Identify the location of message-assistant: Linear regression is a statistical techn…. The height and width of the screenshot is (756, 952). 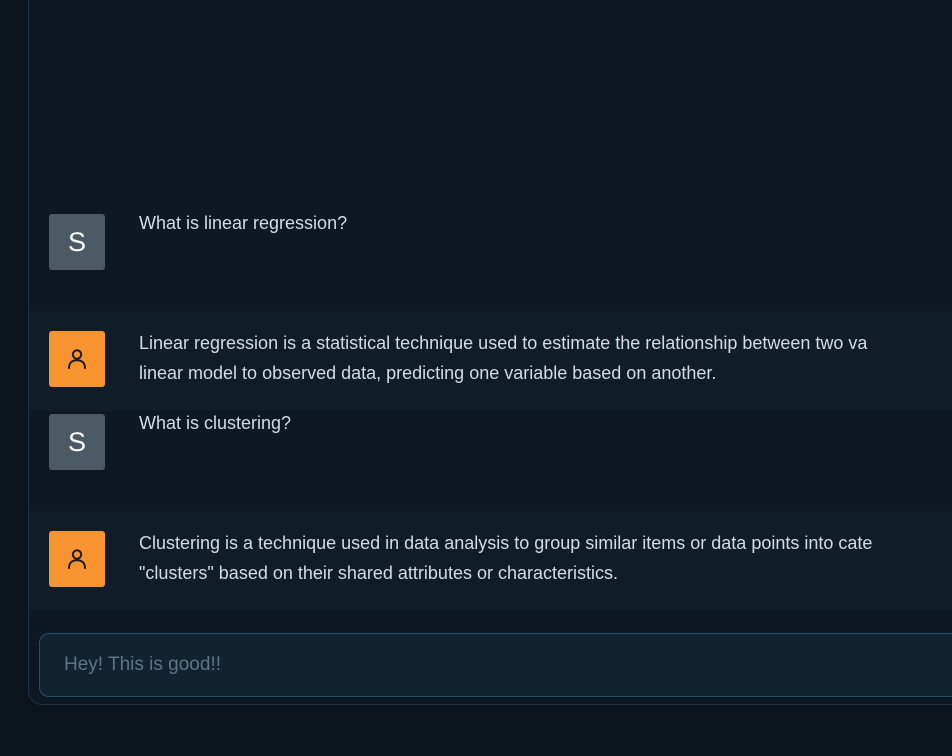
(490, 361).